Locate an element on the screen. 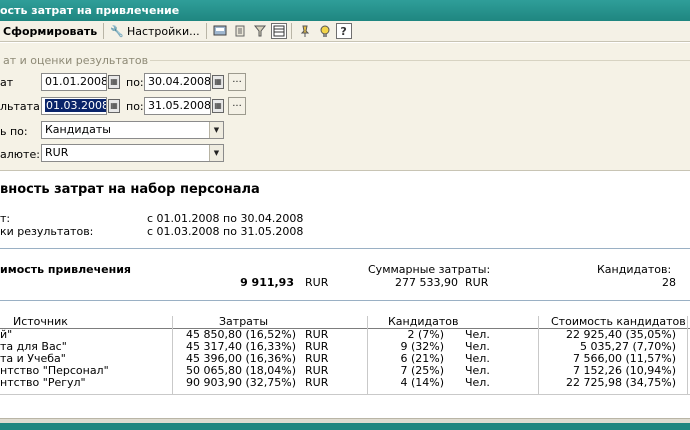  window-titlebar: ость затрат на привлечение is located at coordinates (345, 10).